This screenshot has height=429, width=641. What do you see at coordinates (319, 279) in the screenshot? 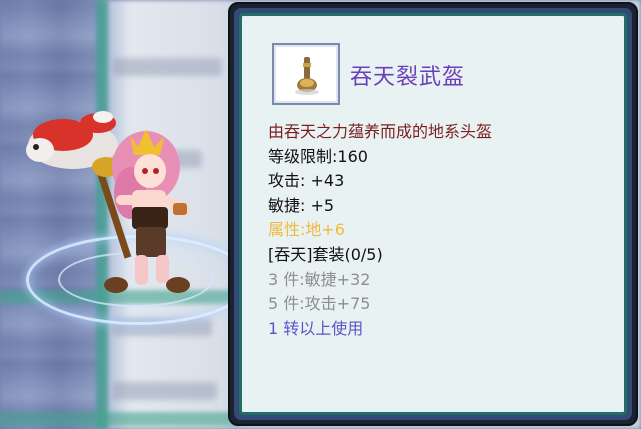
I see `set-bonus-3: 3 件:敏捷+32` at bounding box center [319, 279].